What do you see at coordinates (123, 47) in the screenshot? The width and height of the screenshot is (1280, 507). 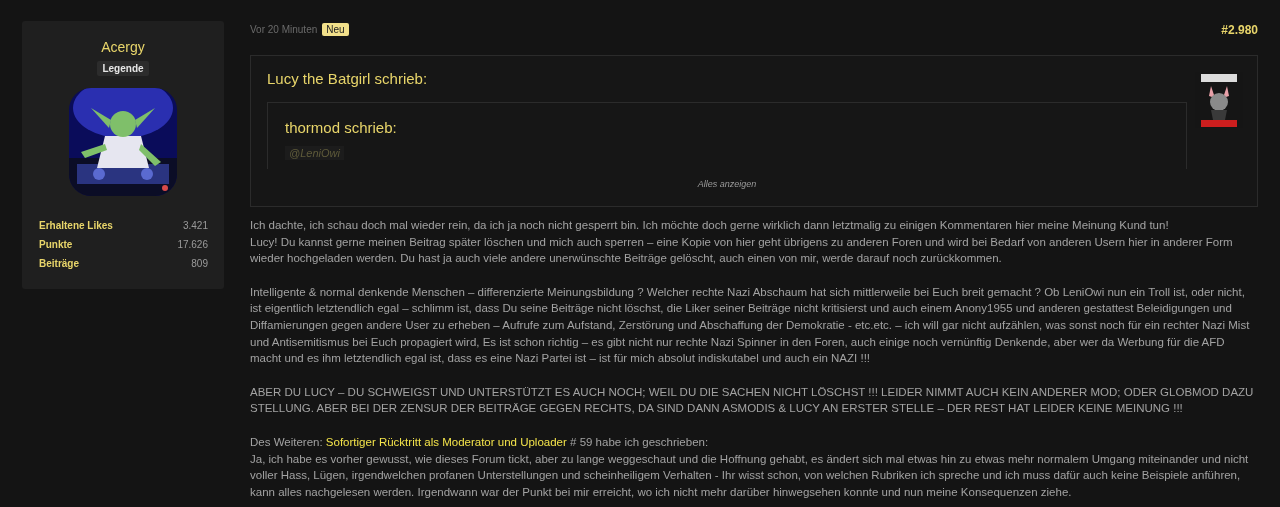 I see `username: Acergy` at bounding box center [123, 47].